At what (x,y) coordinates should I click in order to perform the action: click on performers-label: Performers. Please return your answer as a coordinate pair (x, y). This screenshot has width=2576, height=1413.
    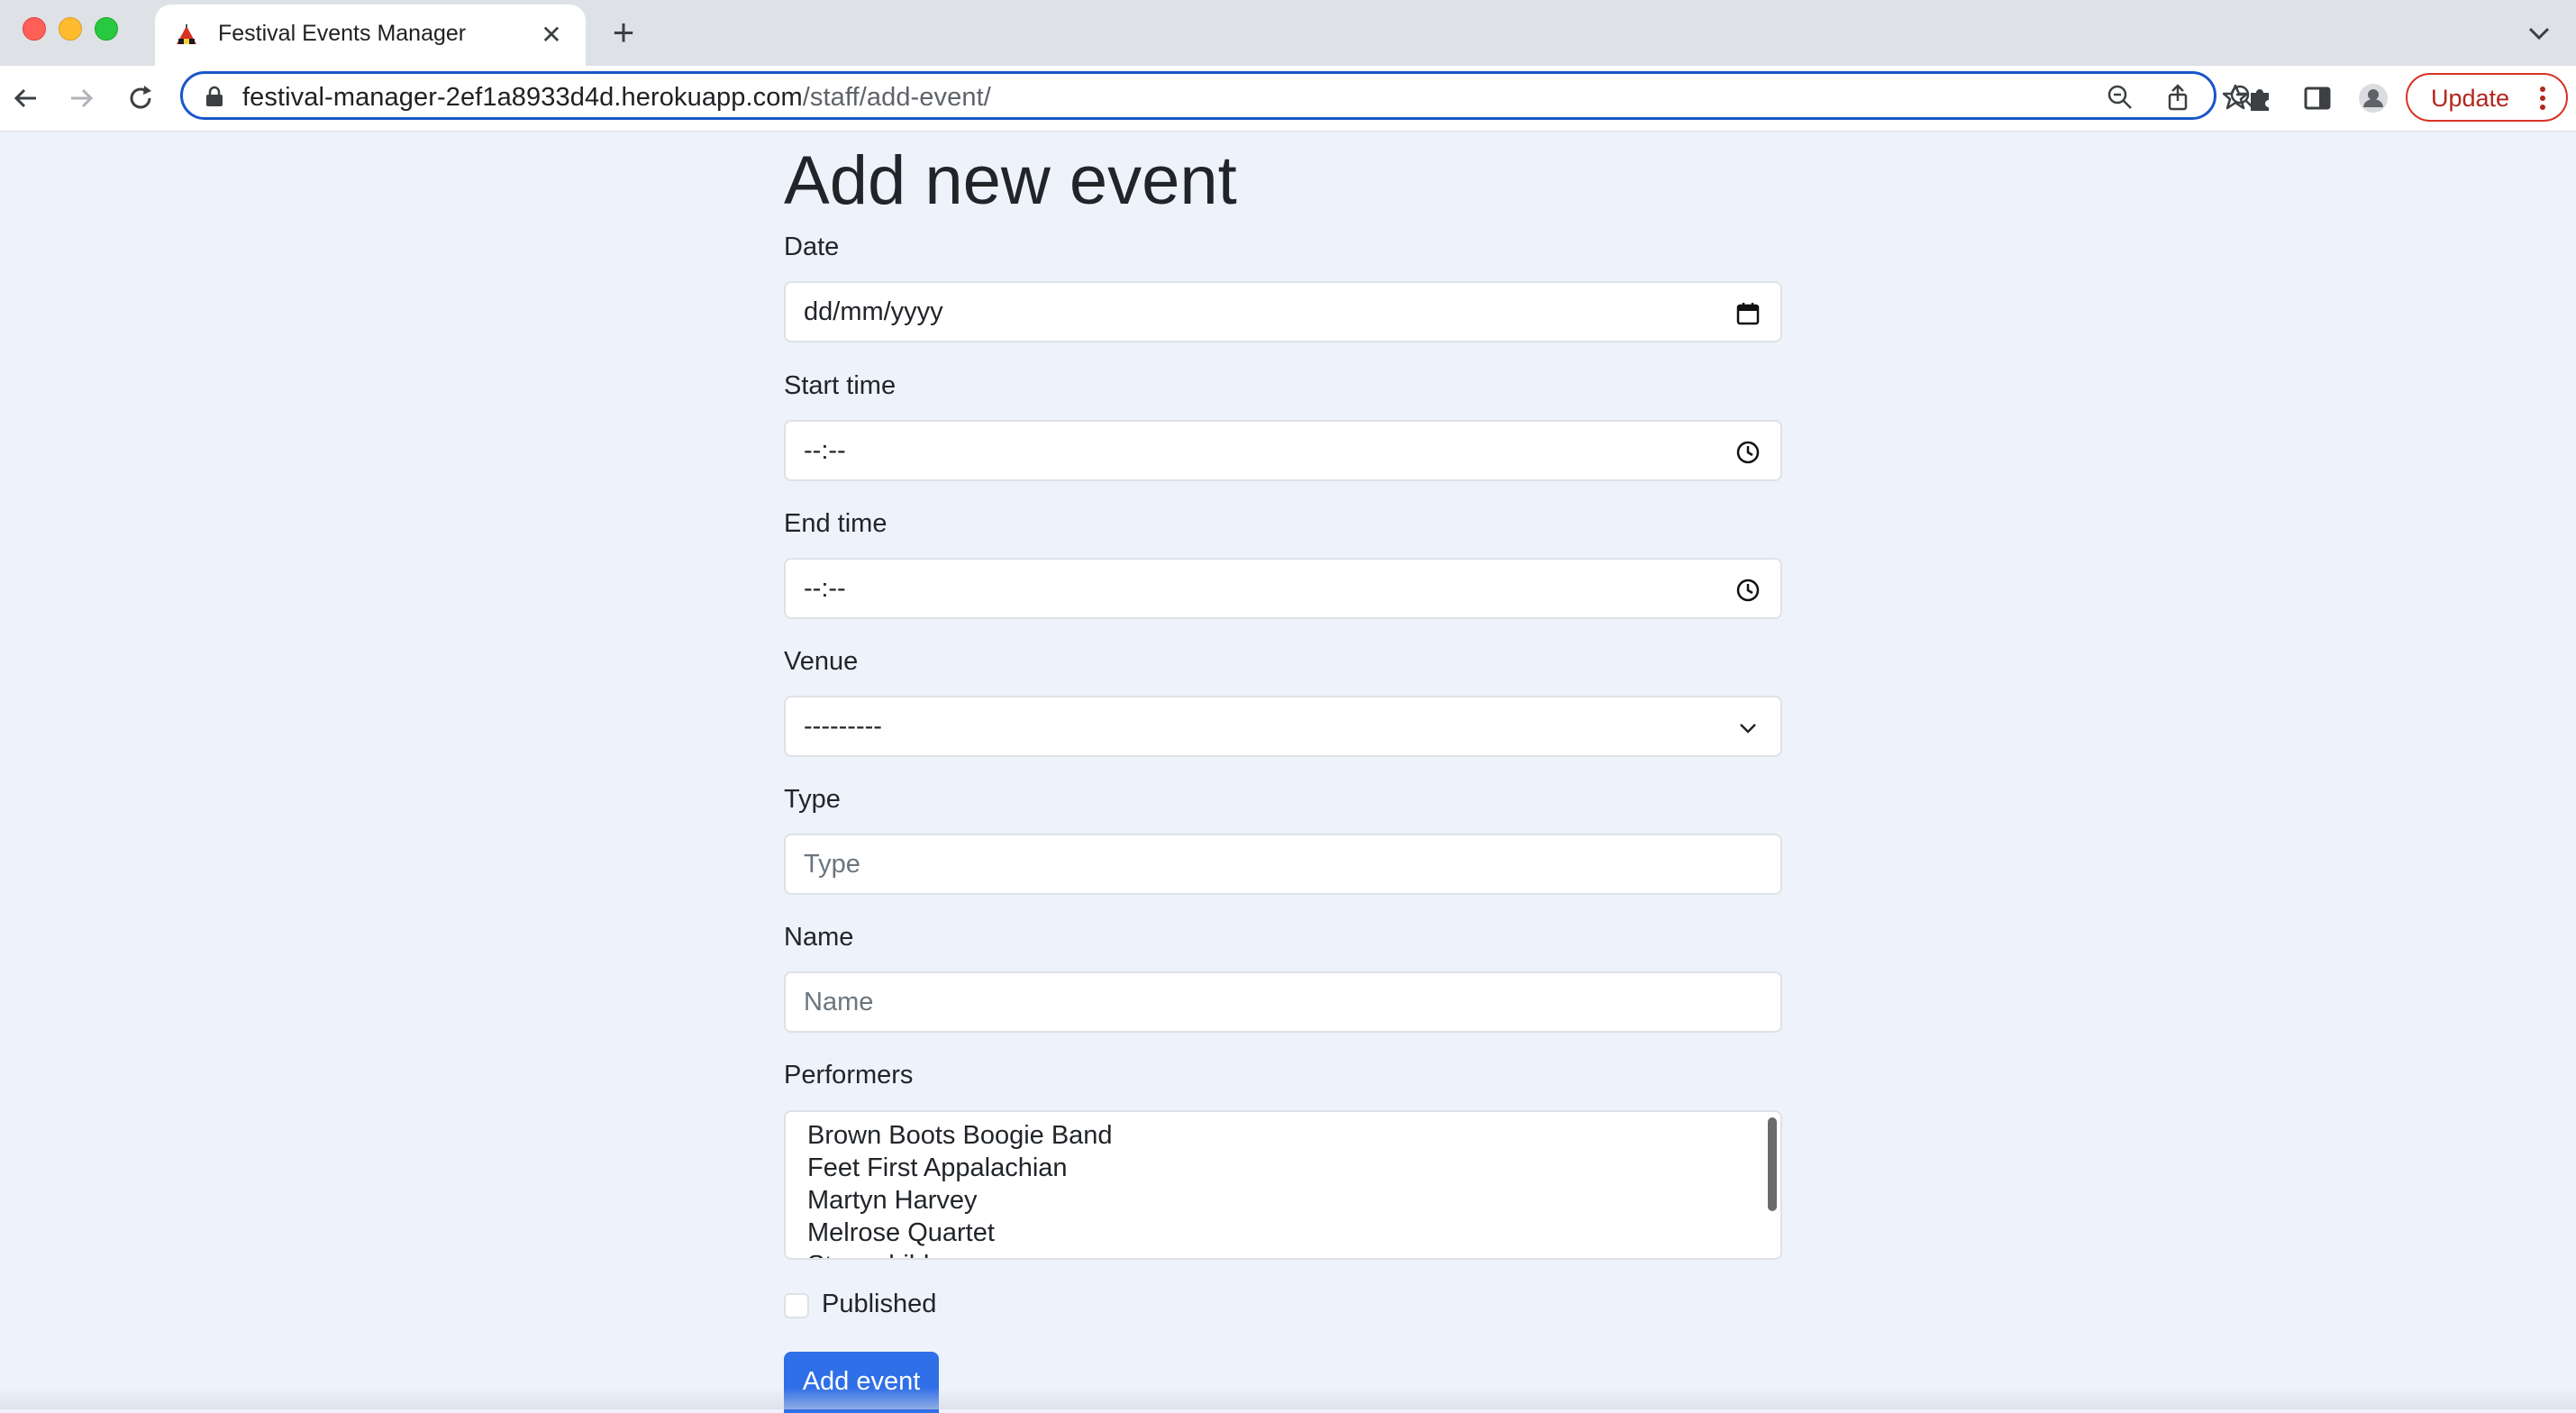
    Looking at the image, I should click on (849, 1075).